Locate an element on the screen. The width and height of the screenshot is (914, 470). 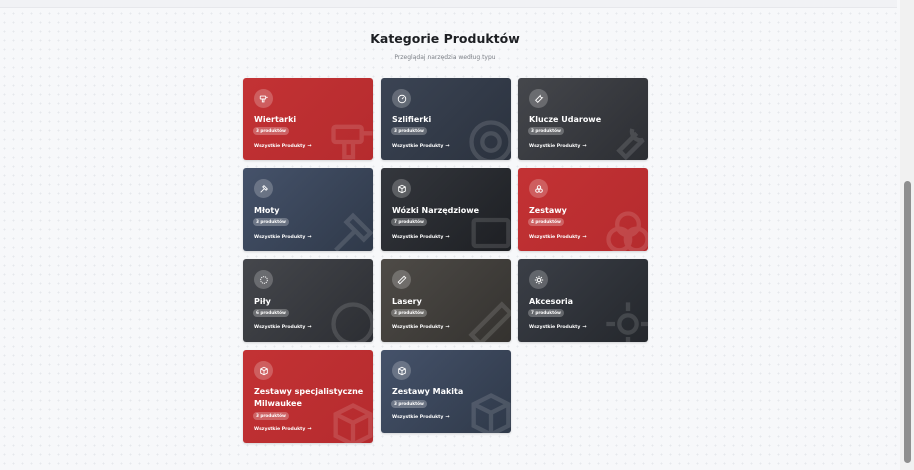
category-title: Młoty is located at coordinates (267, 210).